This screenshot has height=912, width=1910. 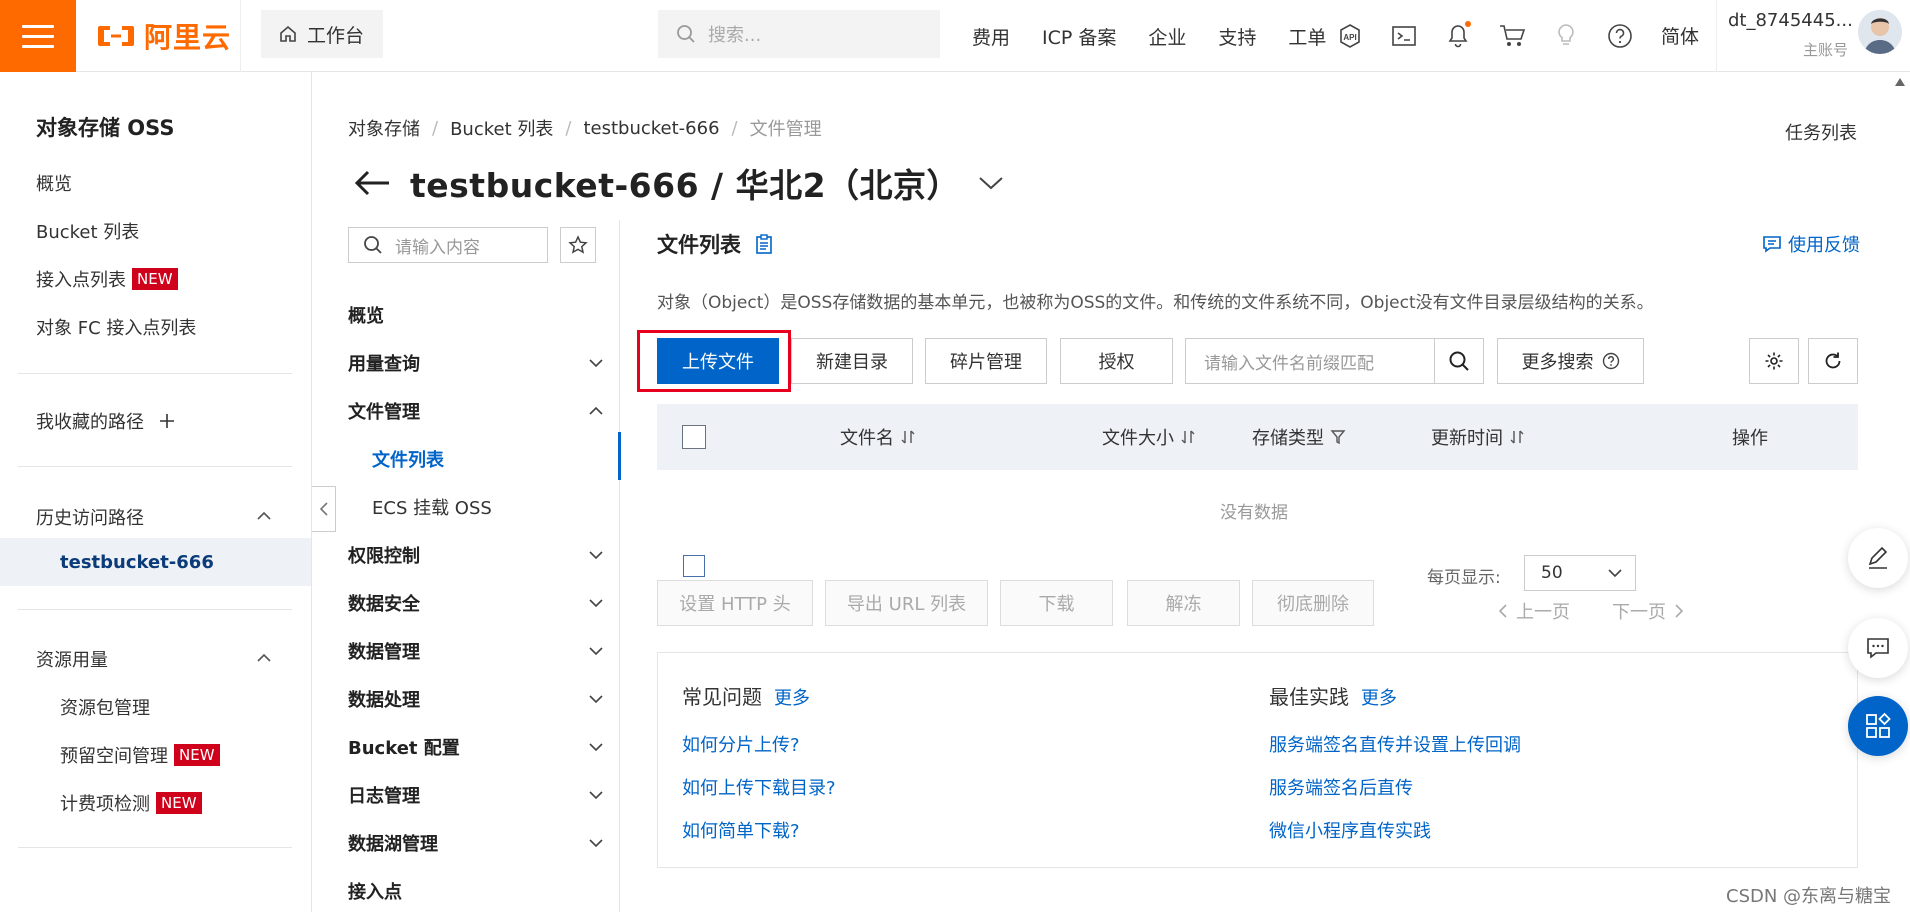 What do you see at coordinates (1620, 36) in the screenshot?
I see `help-icon` at bounding box center [1620, 36].